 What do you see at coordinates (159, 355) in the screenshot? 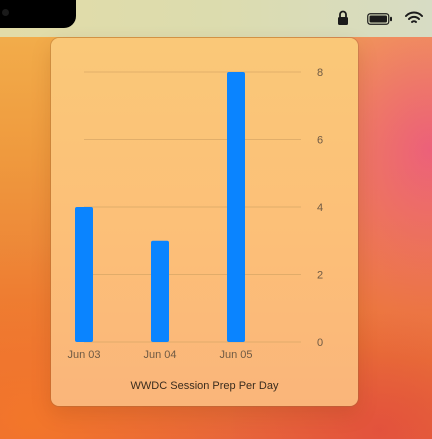
I see `x-tick-label: Jun 04` at bounding box center [159, 355].